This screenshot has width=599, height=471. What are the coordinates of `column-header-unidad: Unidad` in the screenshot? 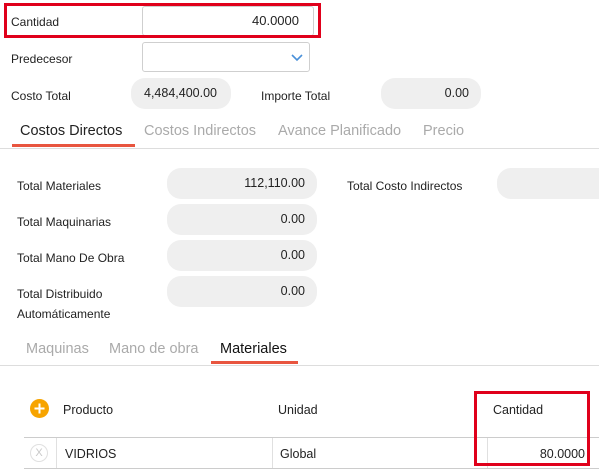 It's located at (298, 410).